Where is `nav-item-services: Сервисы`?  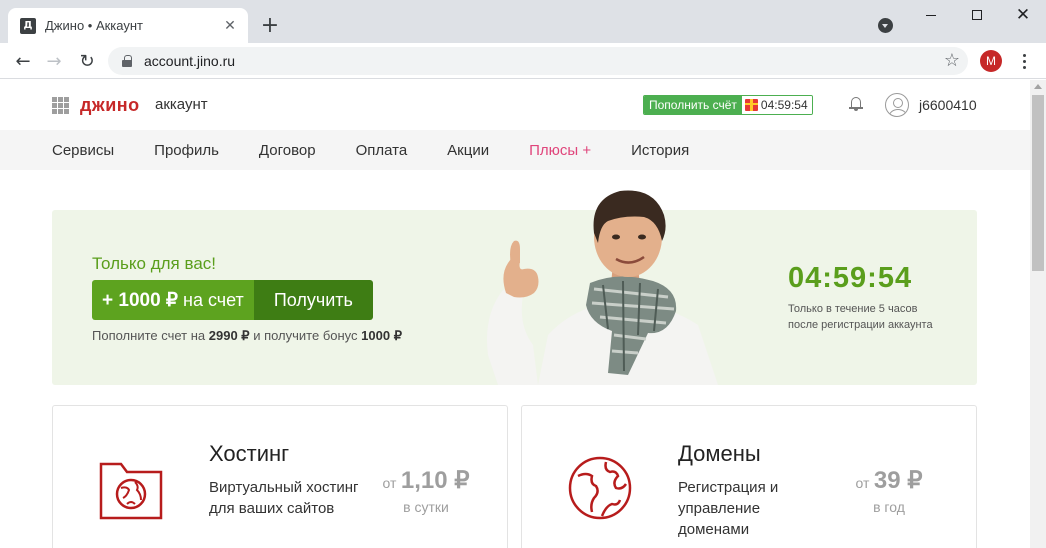 nav-item-services: Сервисы is located at coordinates (83, 150).